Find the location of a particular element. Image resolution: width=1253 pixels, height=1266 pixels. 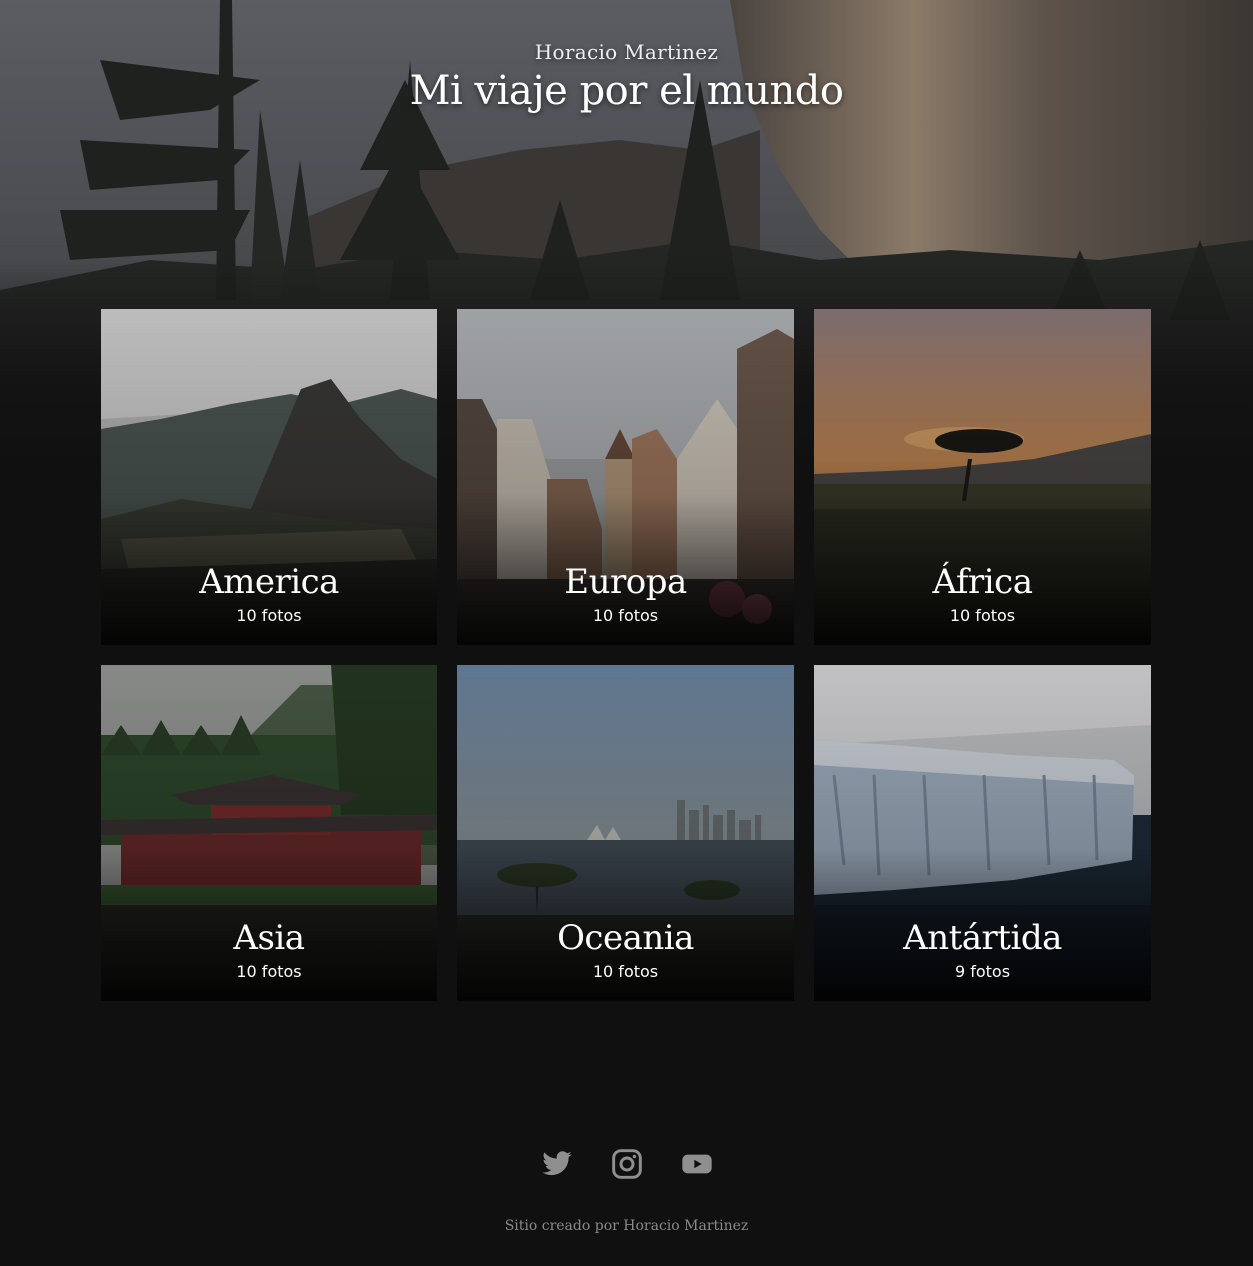

album-photo-count: 9 fotos is located at coordinates (982, 971).